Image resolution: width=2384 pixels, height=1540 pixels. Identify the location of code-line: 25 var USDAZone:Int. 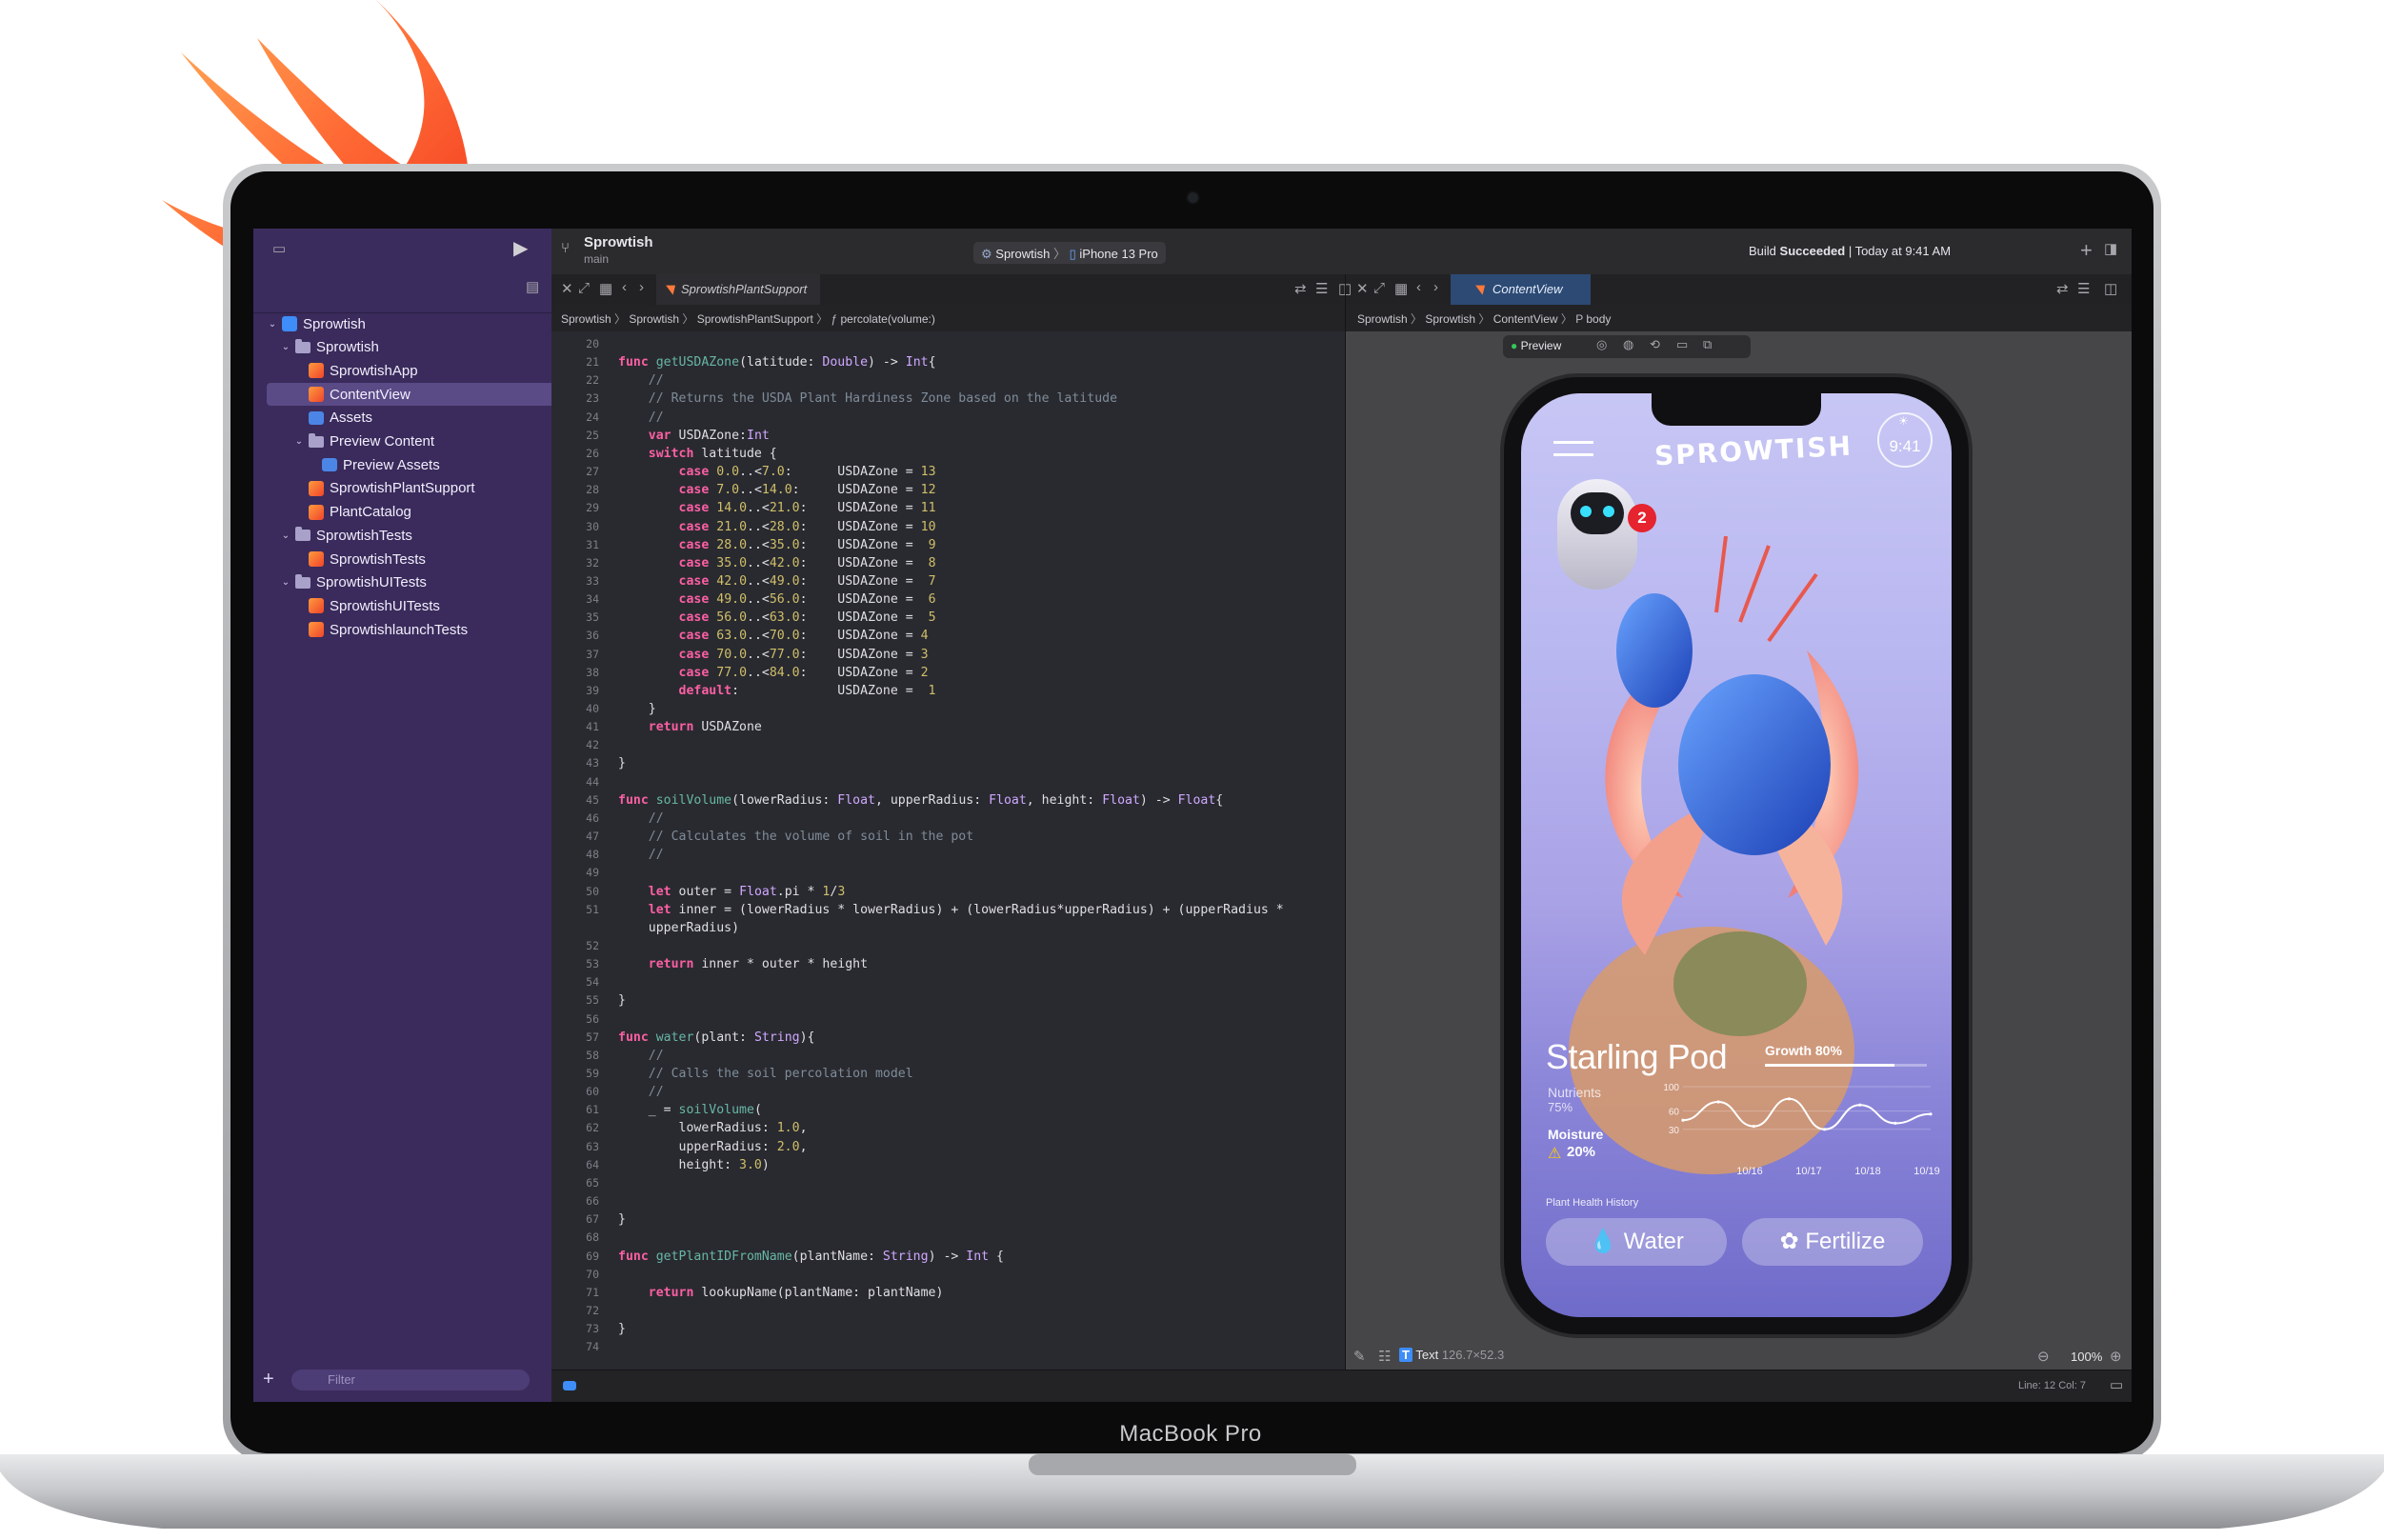
(946, 438).